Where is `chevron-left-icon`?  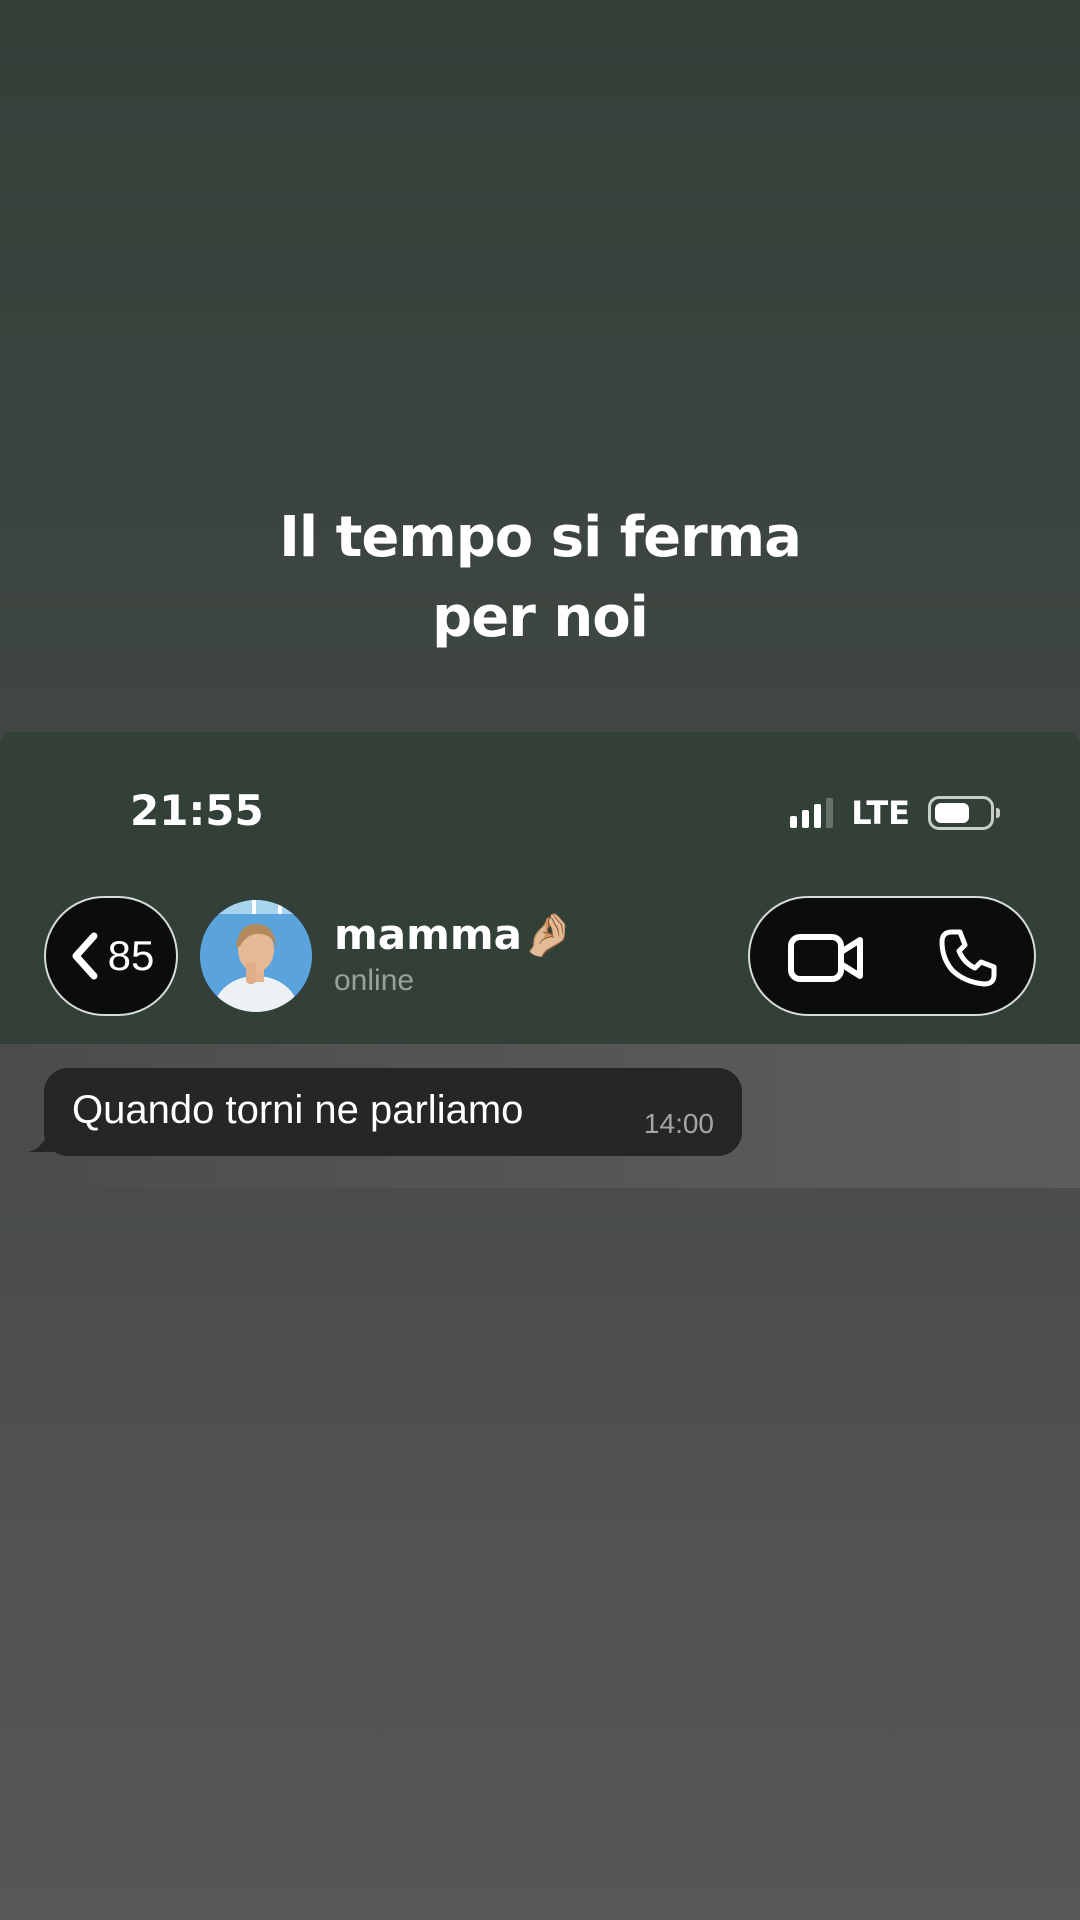 chevron-left-icon is located at coordinates (85, 956).